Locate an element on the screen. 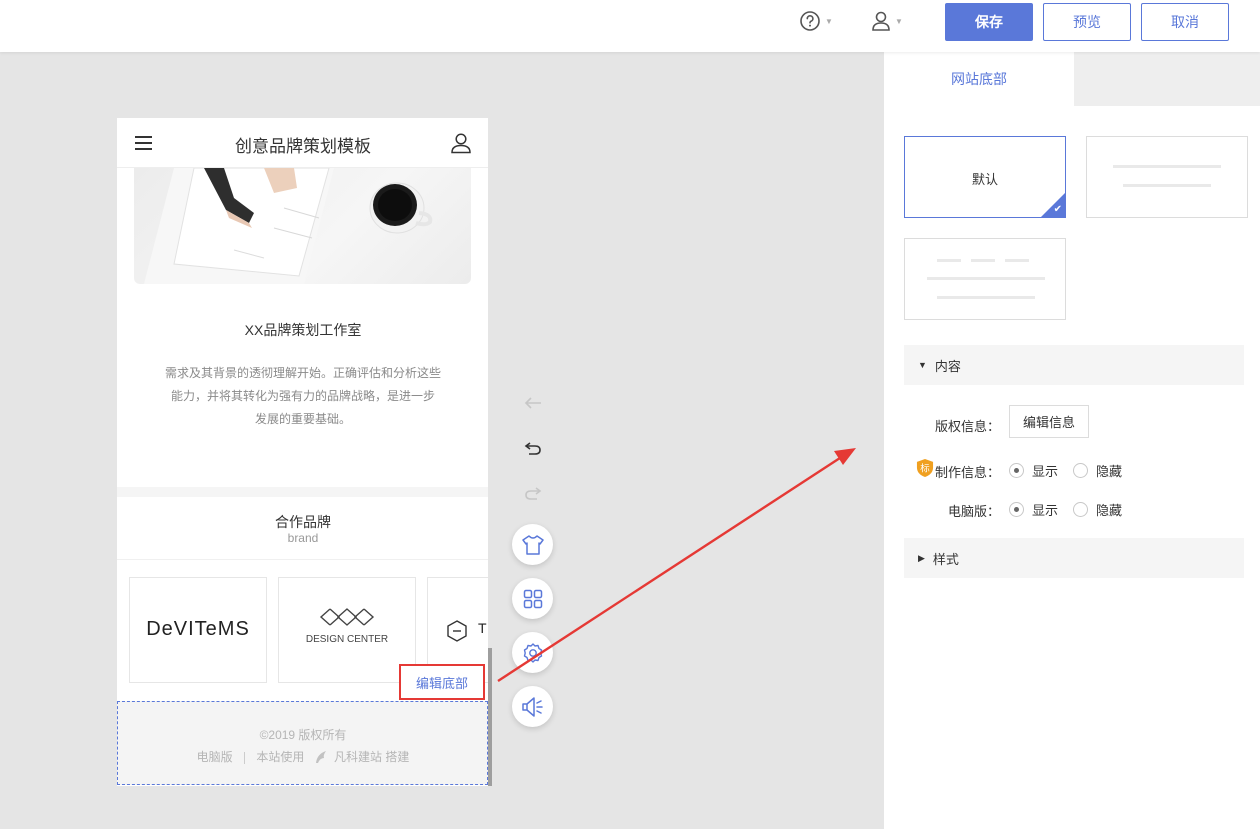 The height and width of the screenshot is (829, 1260). grid-icon is located at coordinates (532, 598).